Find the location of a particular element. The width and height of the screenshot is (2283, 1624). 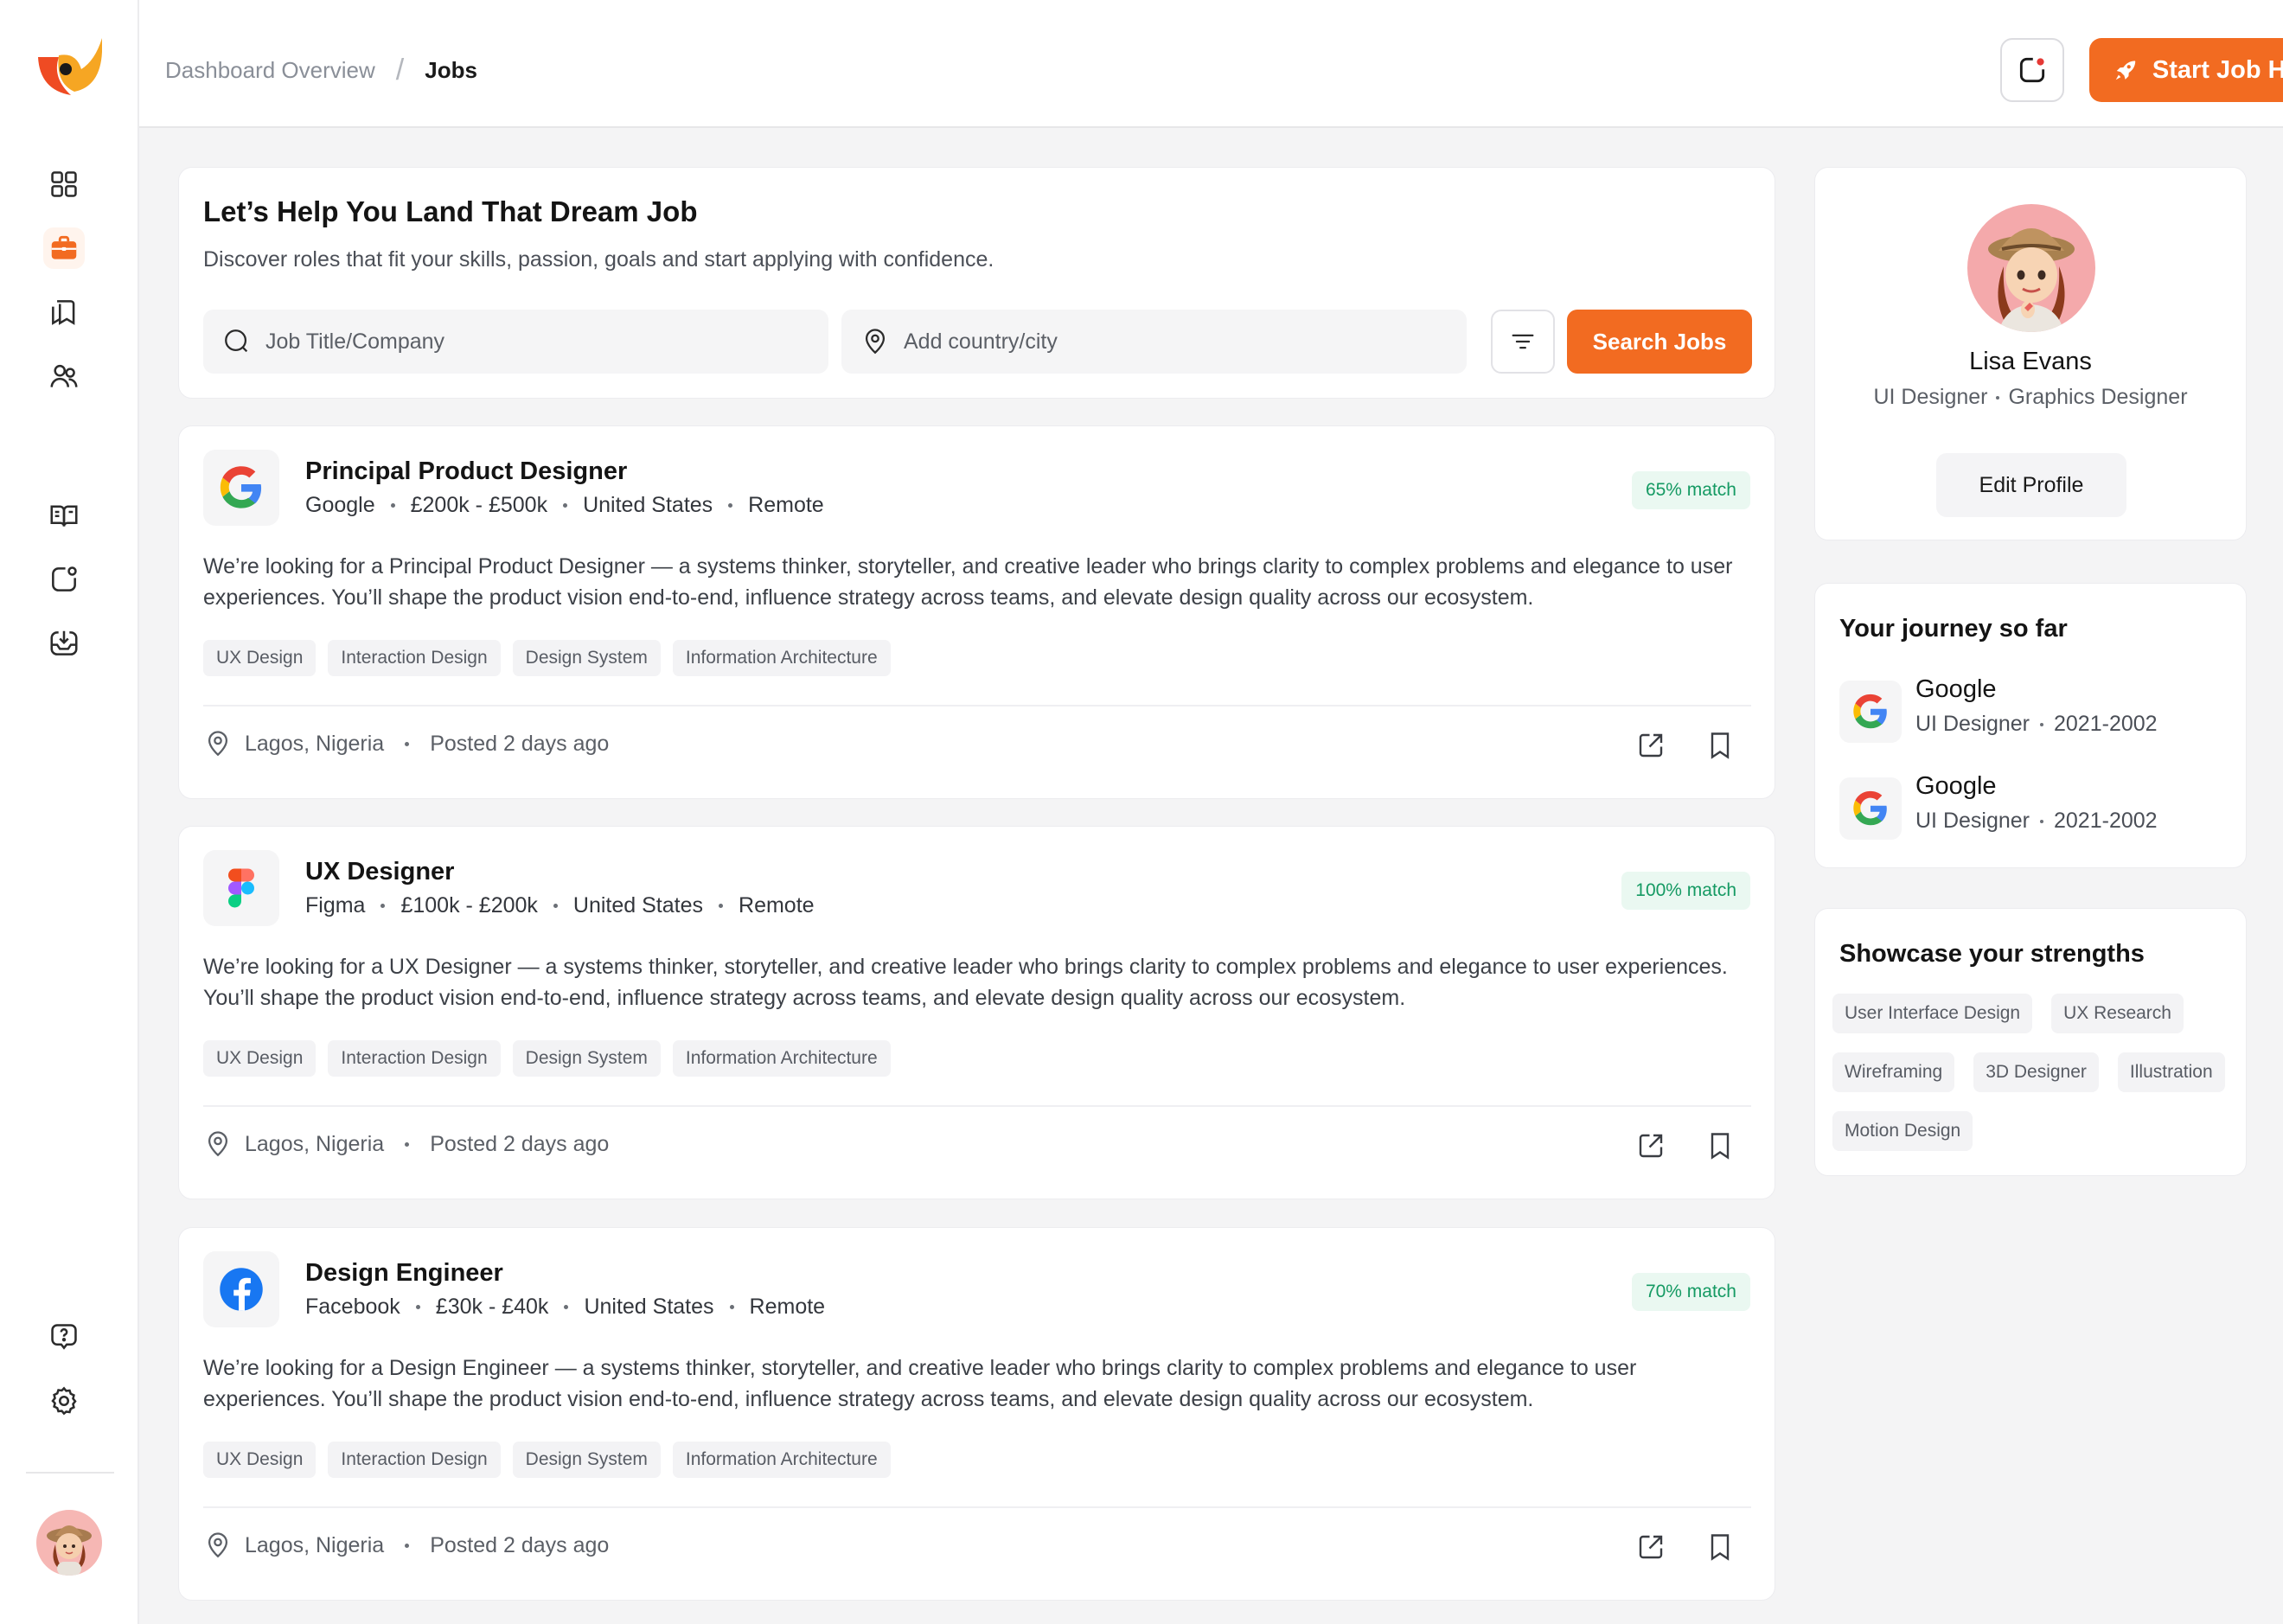

nav-learn is located at coordinates (64, 515).